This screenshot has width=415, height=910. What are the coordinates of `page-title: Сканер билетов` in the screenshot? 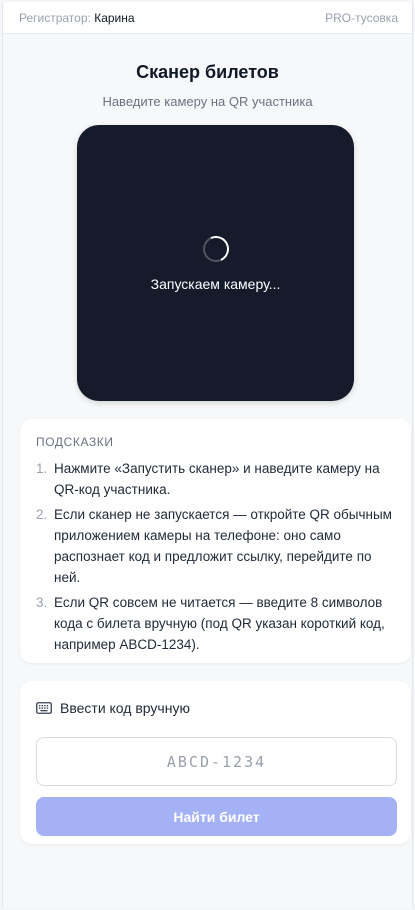 It's located at (207, 72).